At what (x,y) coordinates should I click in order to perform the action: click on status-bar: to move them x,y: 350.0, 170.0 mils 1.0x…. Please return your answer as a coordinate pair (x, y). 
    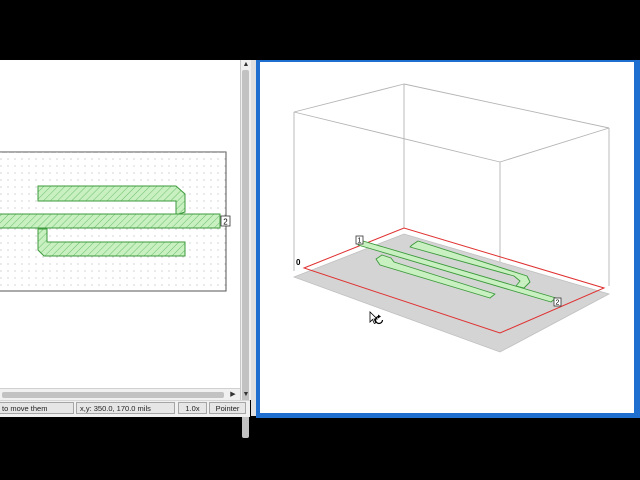
    Looking at the image, I should click on (125, 408).